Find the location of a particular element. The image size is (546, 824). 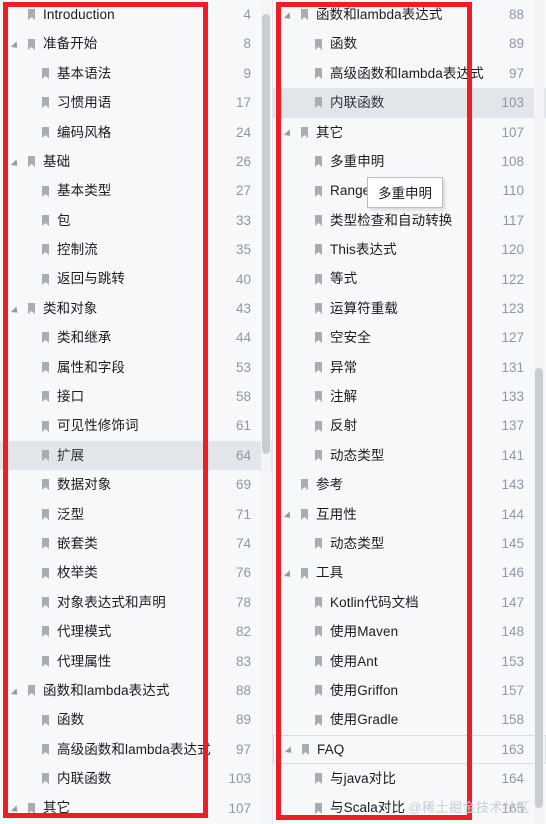

page-number: 89 is located at coordinates (243, 720).